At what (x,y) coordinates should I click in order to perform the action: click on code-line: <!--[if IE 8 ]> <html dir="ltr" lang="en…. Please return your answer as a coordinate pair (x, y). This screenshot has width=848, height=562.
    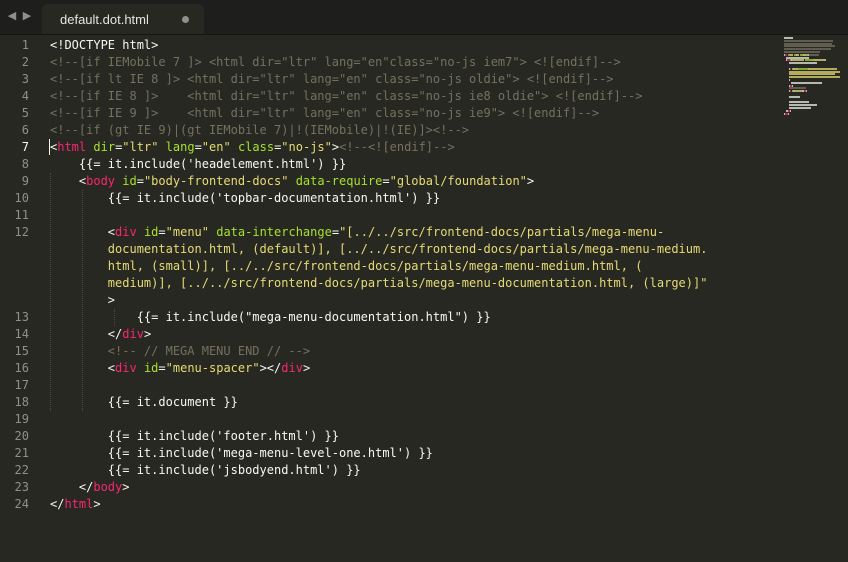
    Looking at the image, I should click on (346, 96).